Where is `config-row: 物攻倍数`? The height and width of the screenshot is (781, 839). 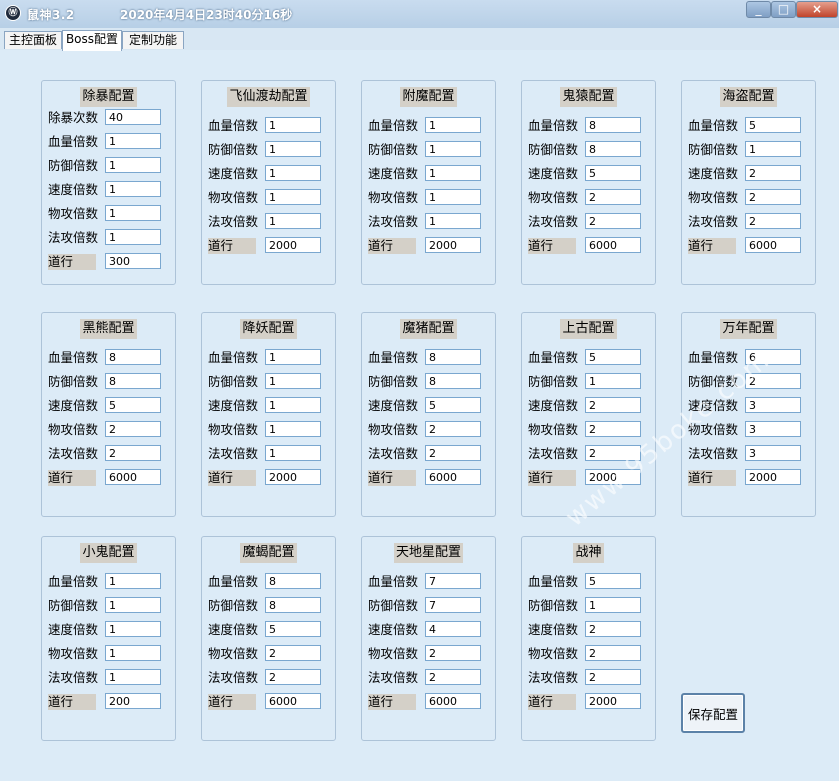
config-row: 物攻倍数 is located at coordinates (749, 198).